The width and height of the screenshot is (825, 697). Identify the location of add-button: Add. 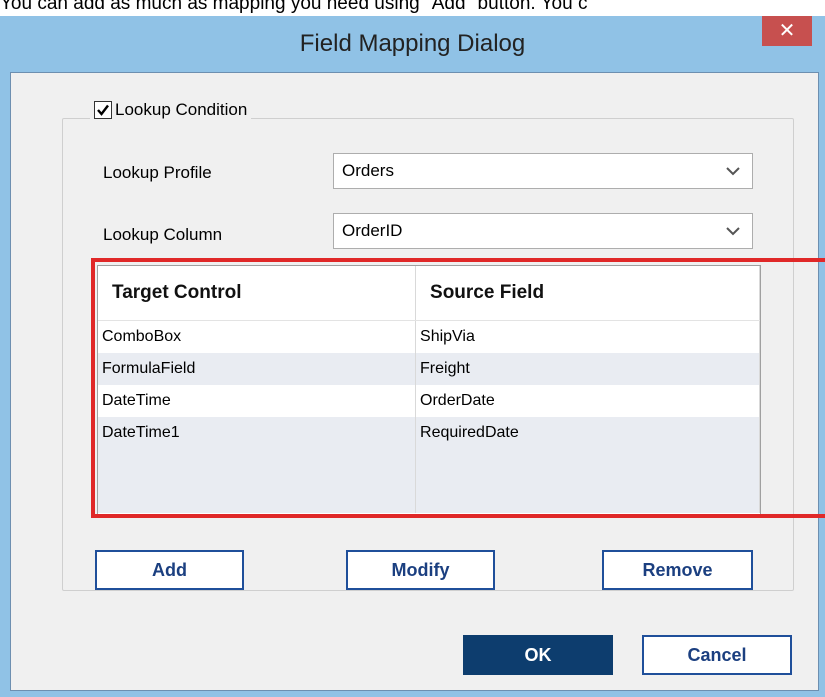
(169, 570).